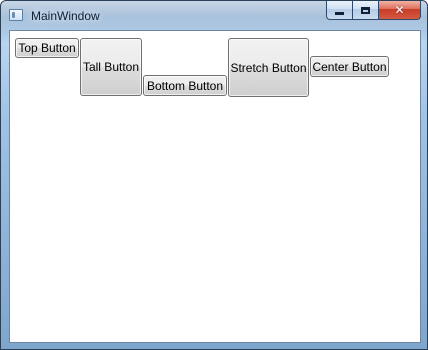  What do you see at coordinates (16, 15) in the screenshot?
I see `window-icon` at bounding box center [16, 15].